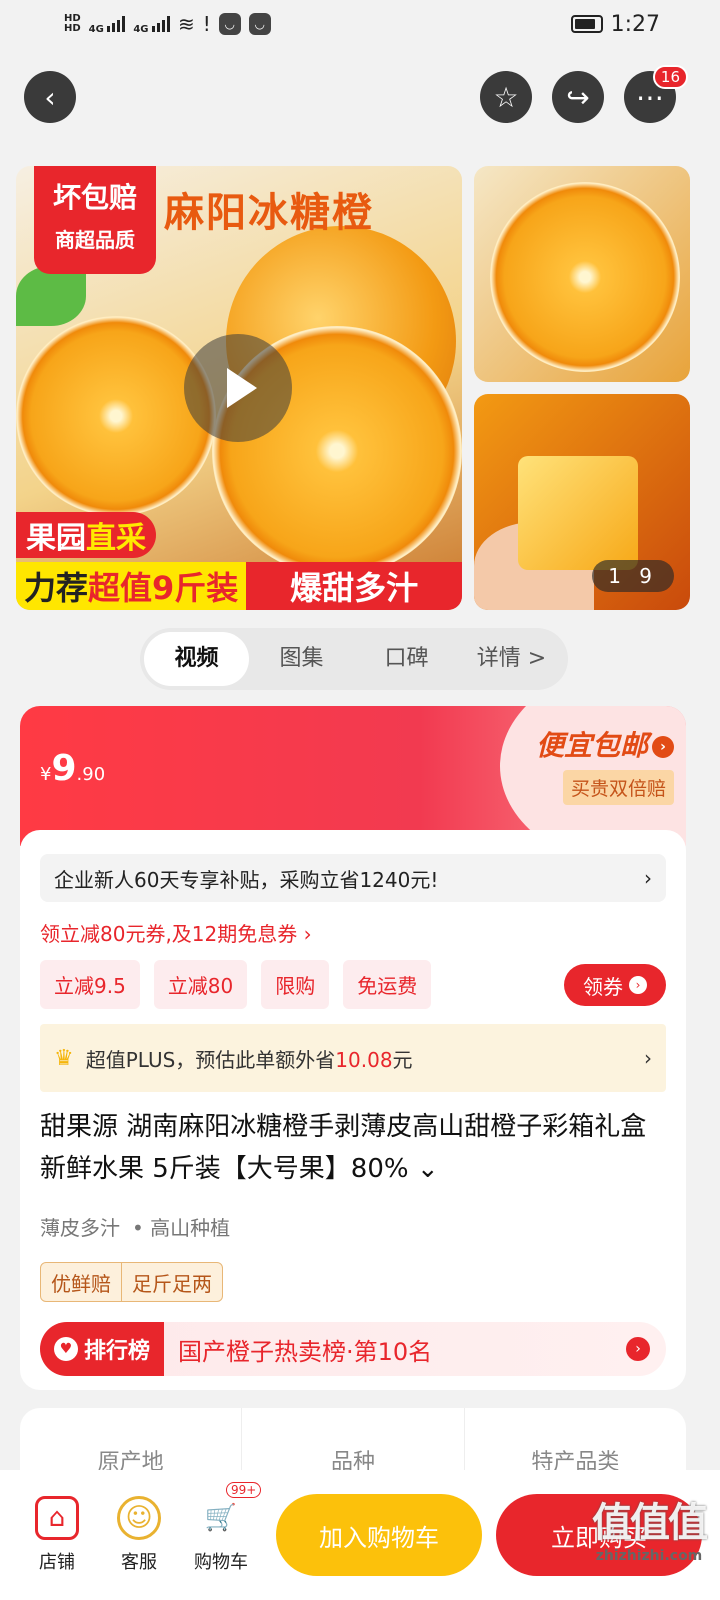 This screenshot has width=720, height=1600. I want to click on top-nav: ‹ ☆ ↪ ⋯ 16, so click(356, 94).